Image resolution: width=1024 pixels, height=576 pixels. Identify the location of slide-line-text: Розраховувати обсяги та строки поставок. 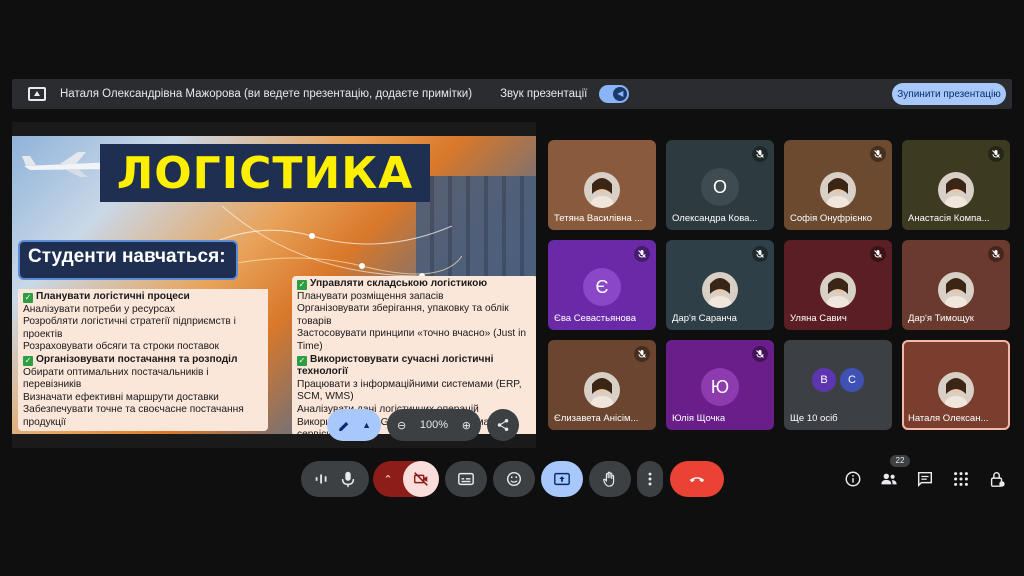
(121, 347).